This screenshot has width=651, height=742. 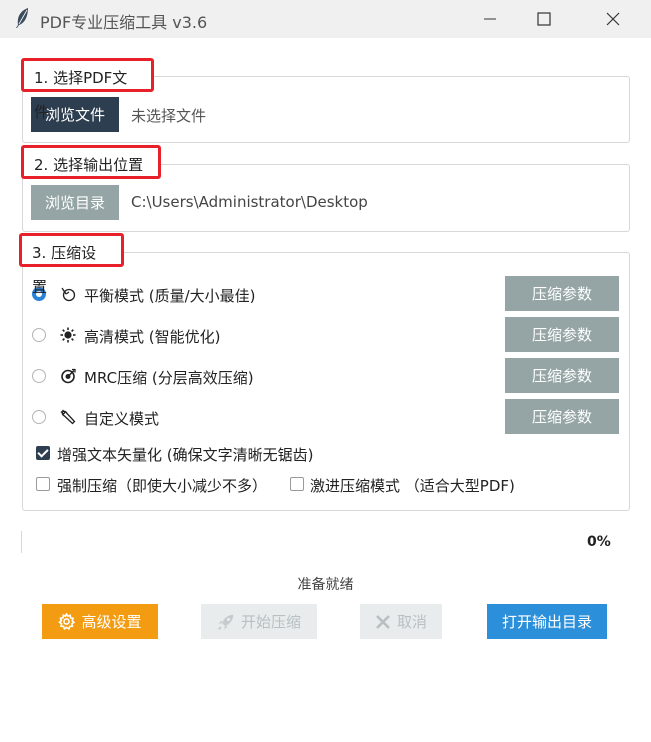 I want to click on mode-balanced-label: 平衡模式 (质量/大小最佳), so click(x=170, y=296).